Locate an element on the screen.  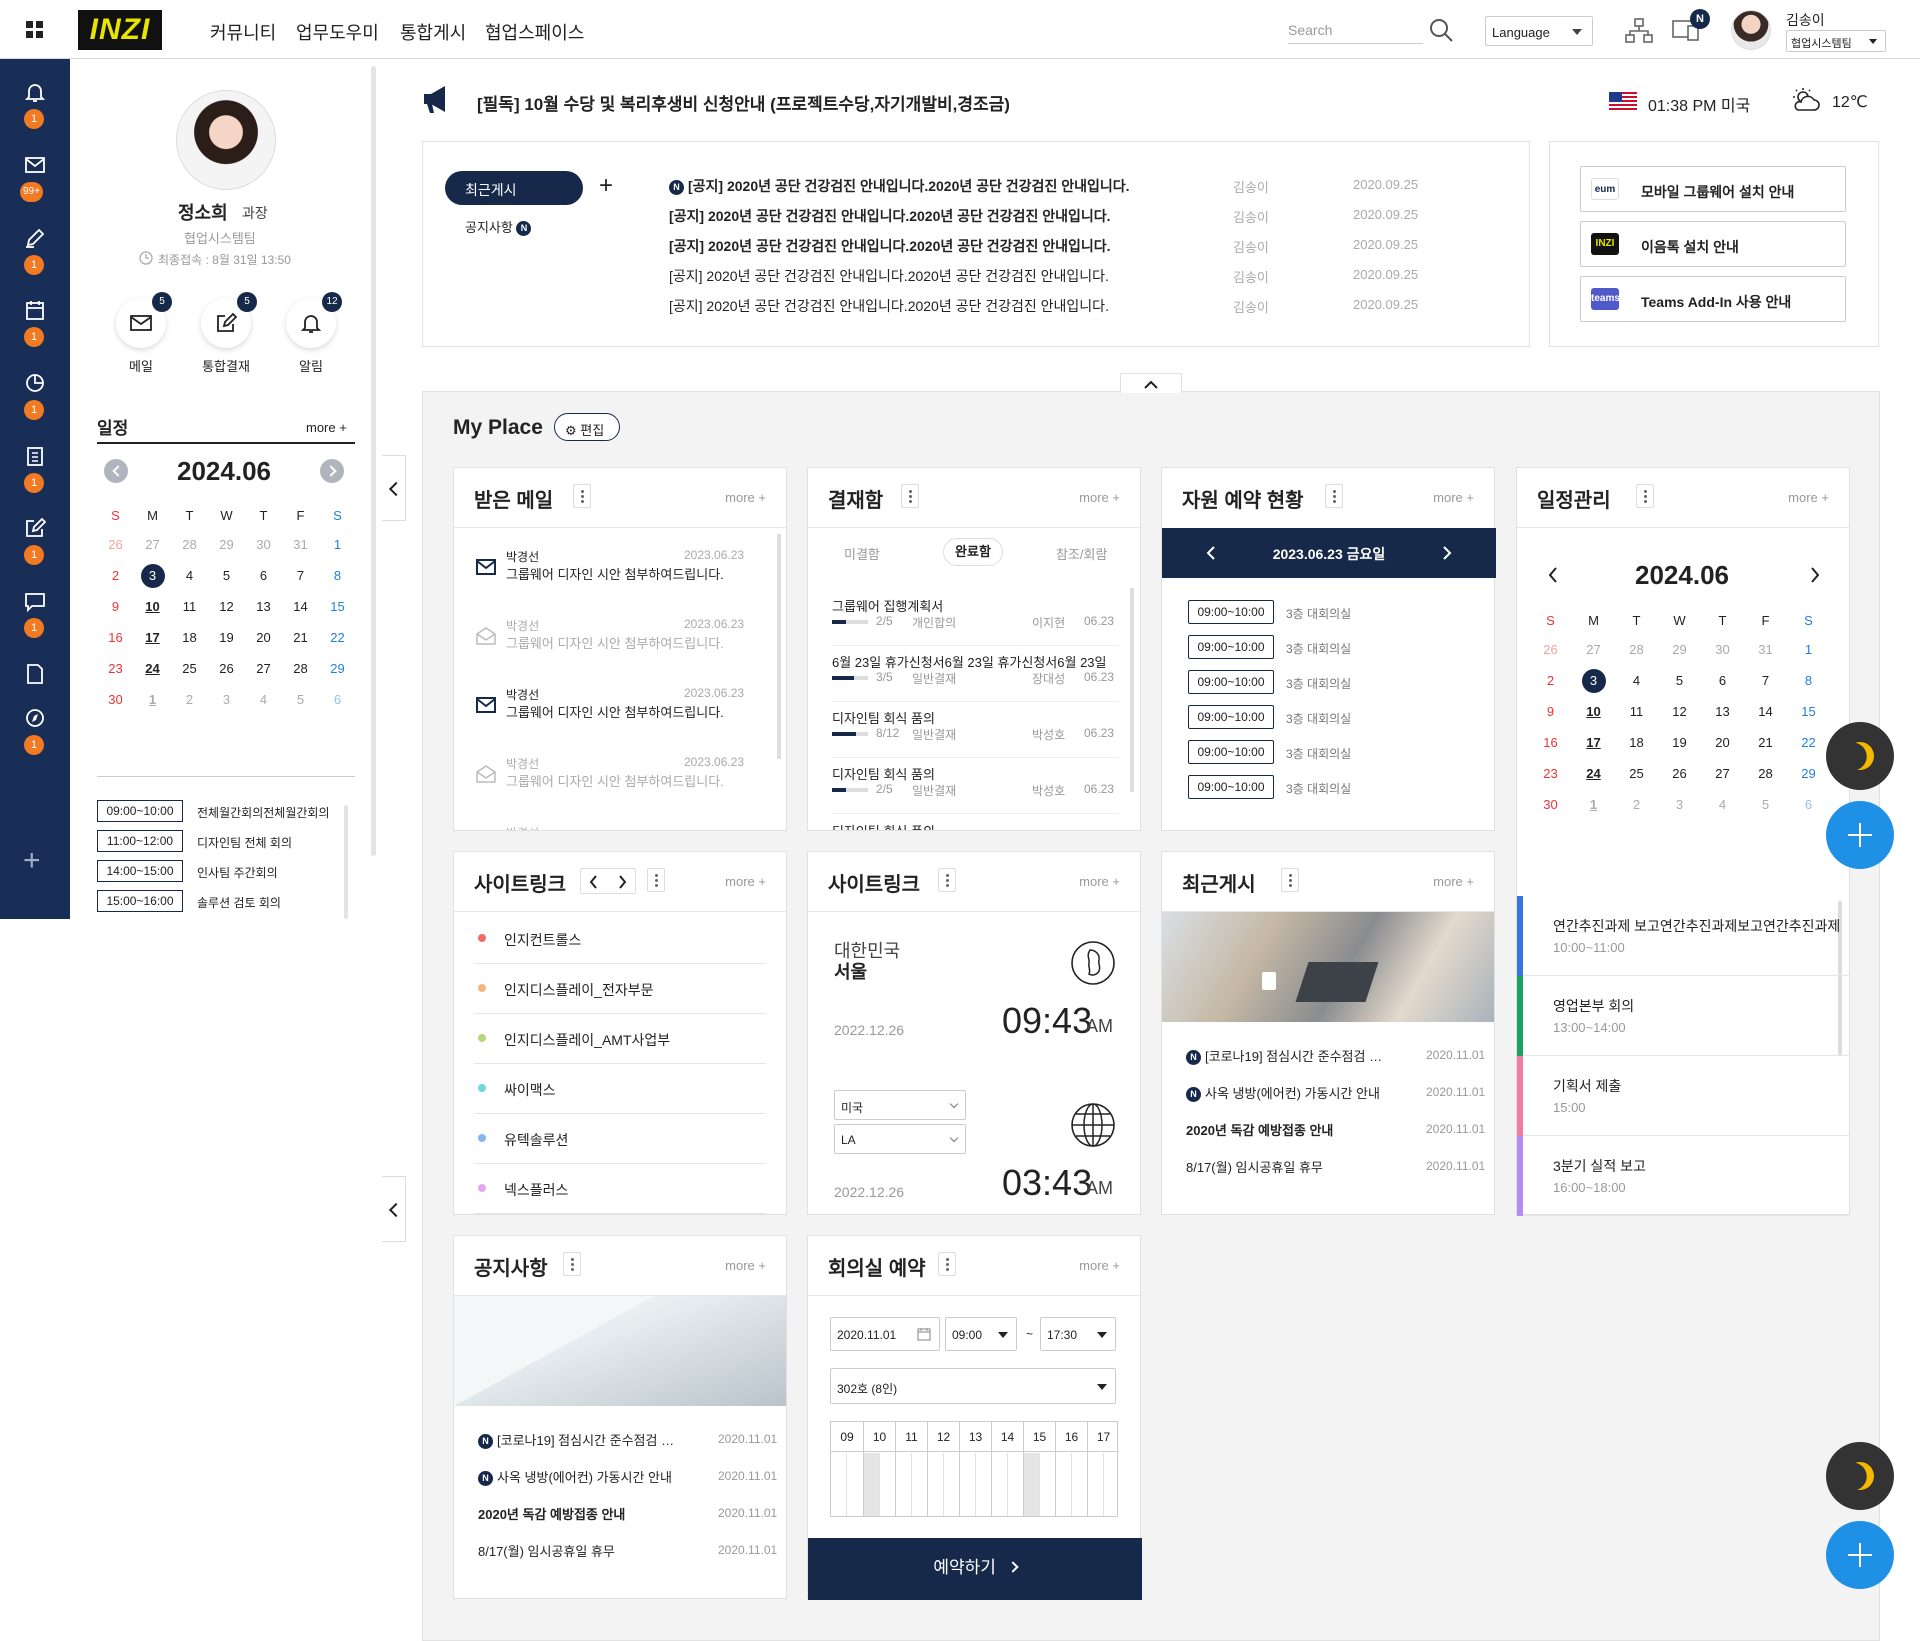
date-input: 2020.11.01 is located at coordinates (885, 1334).